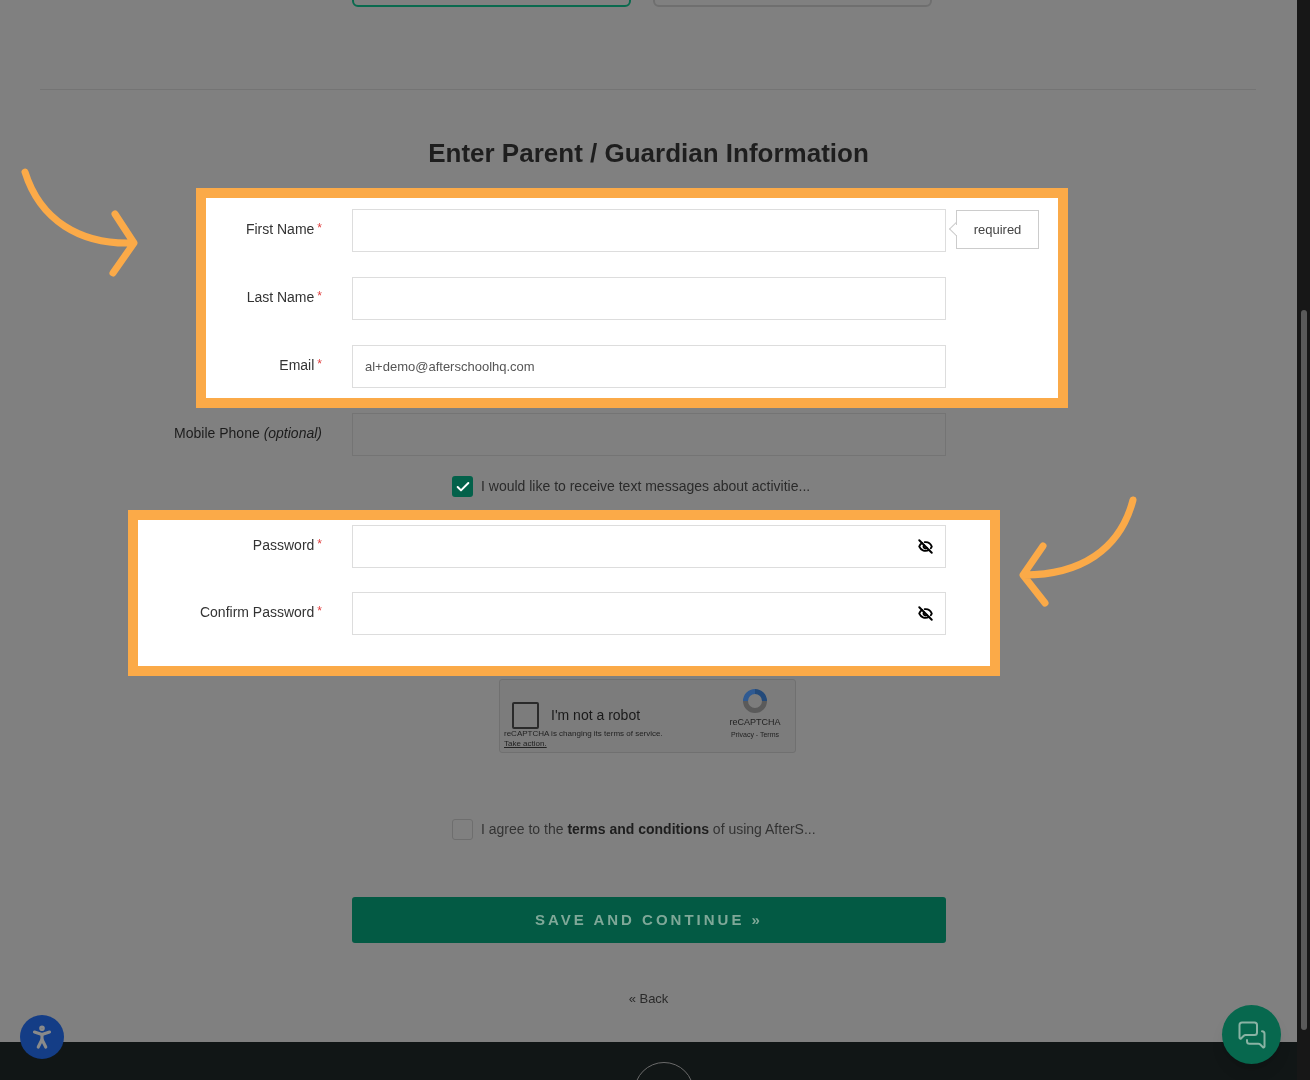 Image resolution: width=1310 pixels, height=1080 pixels. I want to click on checkbox, so click(462, 486).